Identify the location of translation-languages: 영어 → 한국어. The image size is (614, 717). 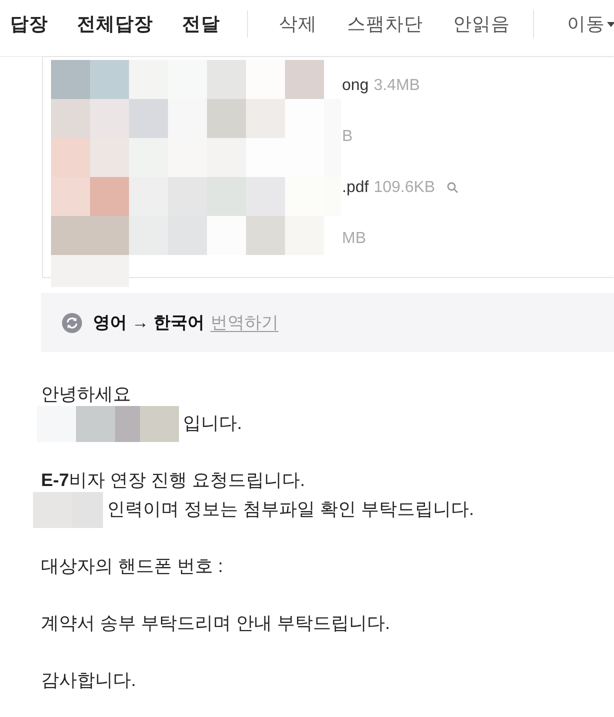
(148, 323).